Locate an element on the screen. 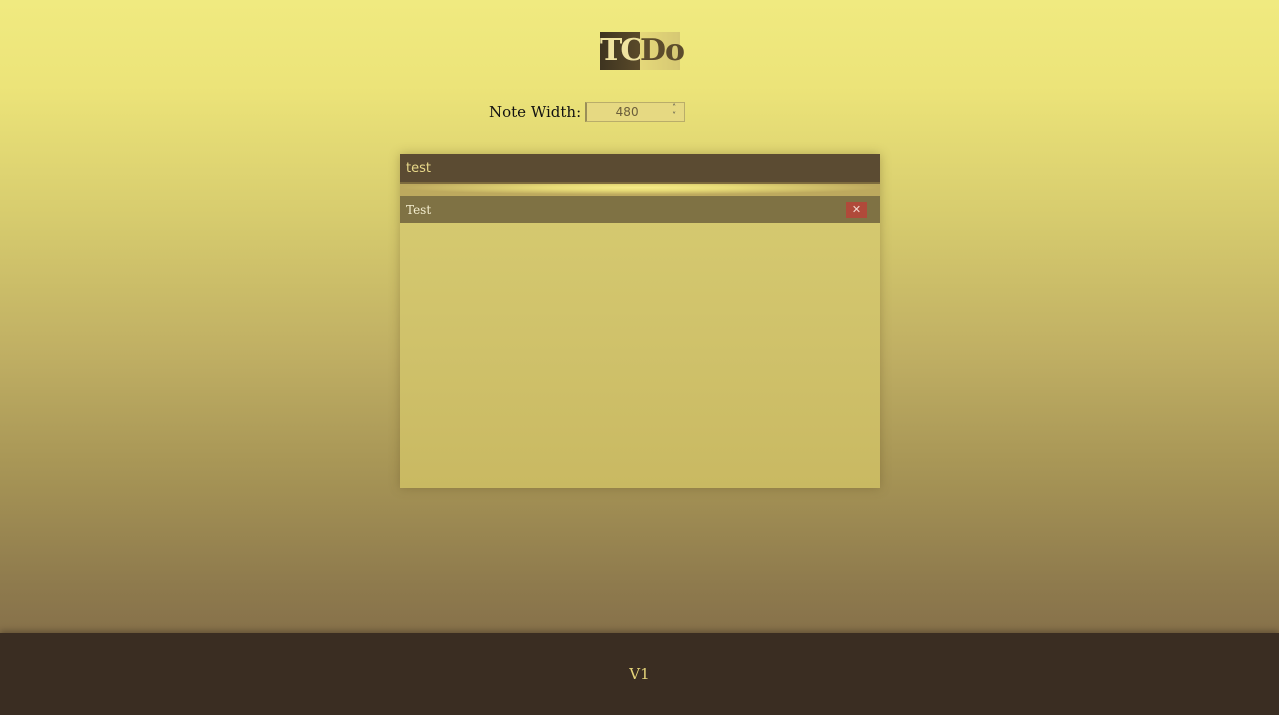  note-width-value: 480 is located at coordinates (627, 112).